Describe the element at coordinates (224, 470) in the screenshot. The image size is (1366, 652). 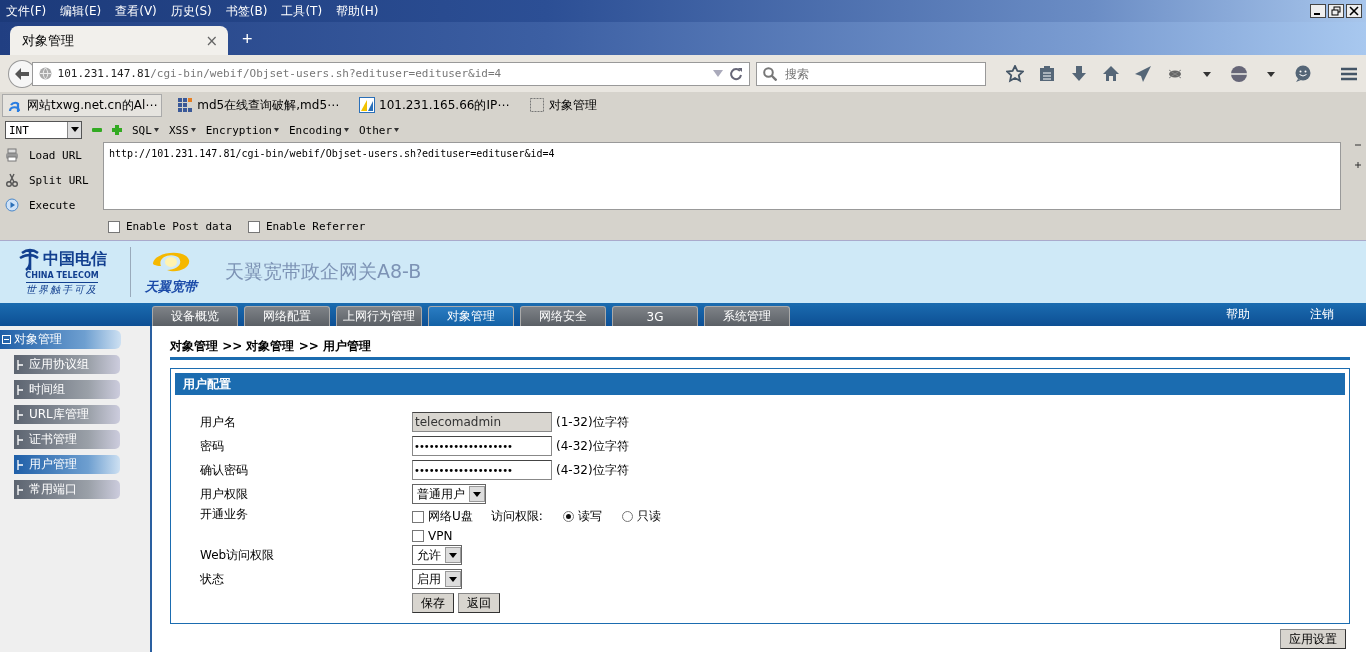
I see `field-label: 确认密码` at that location.